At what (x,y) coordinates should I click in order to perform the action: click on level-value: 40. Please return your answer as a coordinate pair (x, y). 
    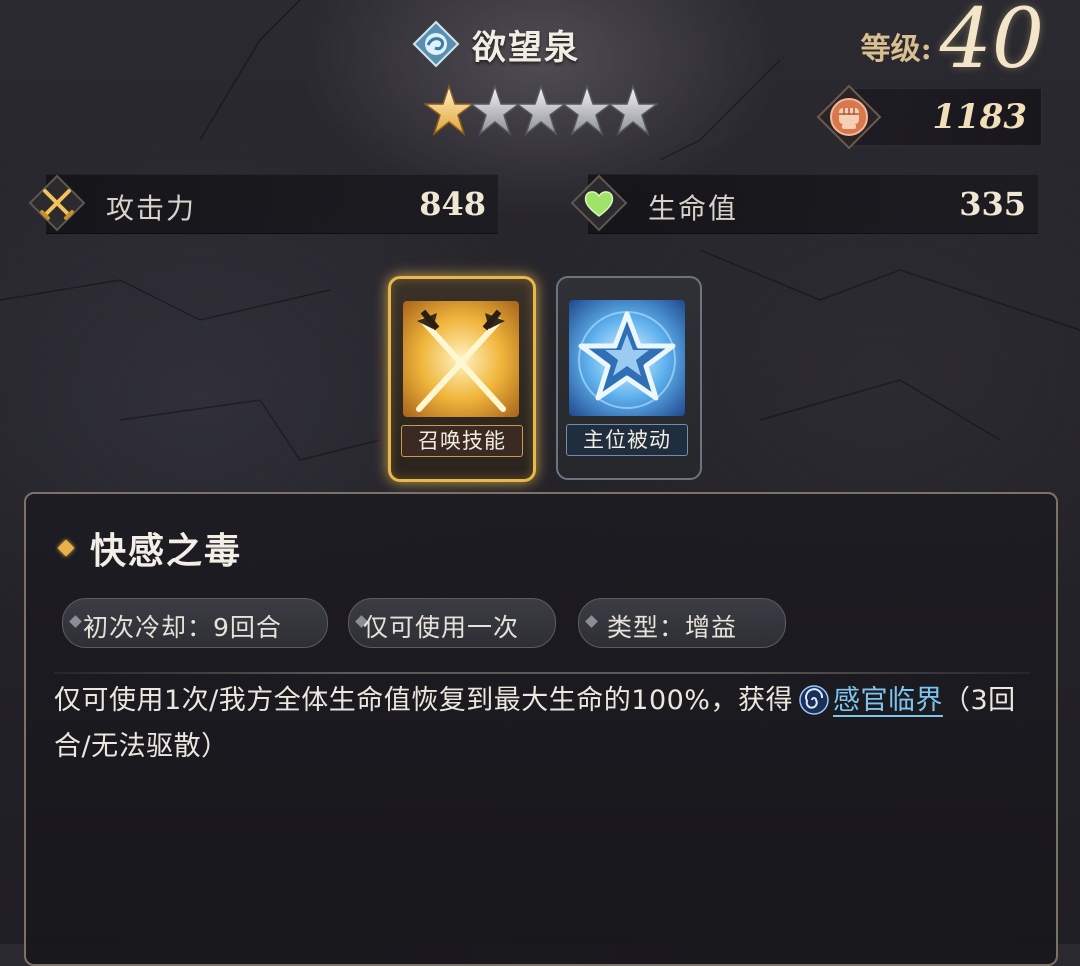
    Looking at the image, I should click on (991, 43).